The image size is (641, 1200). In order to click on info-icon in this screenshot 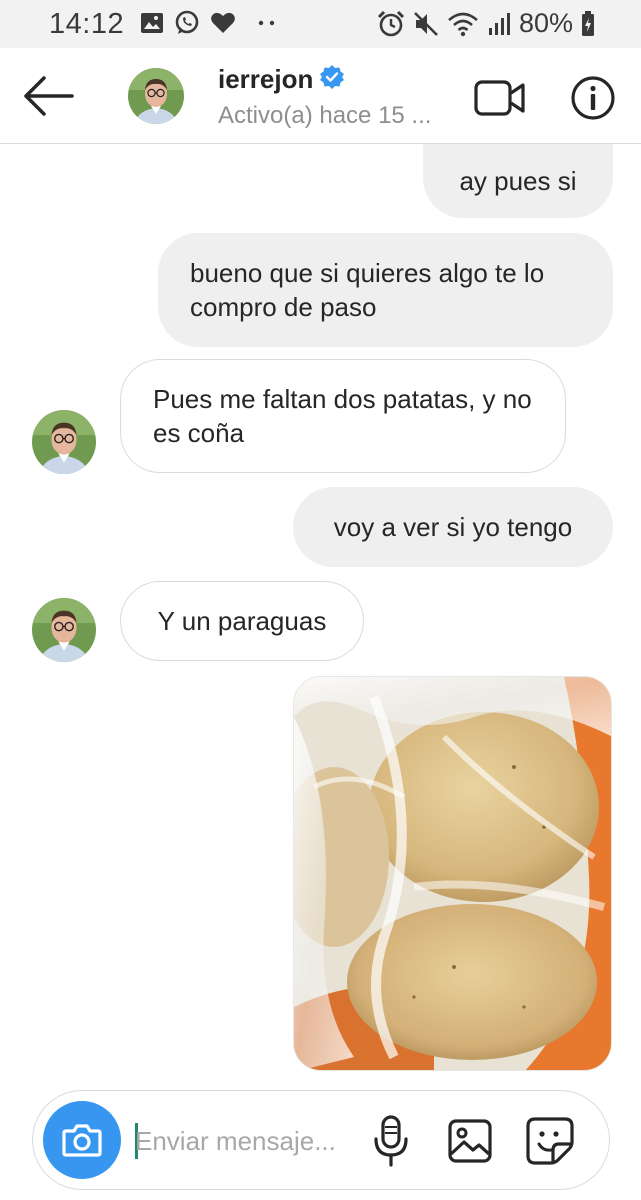, I will do `click(593, 98)`.